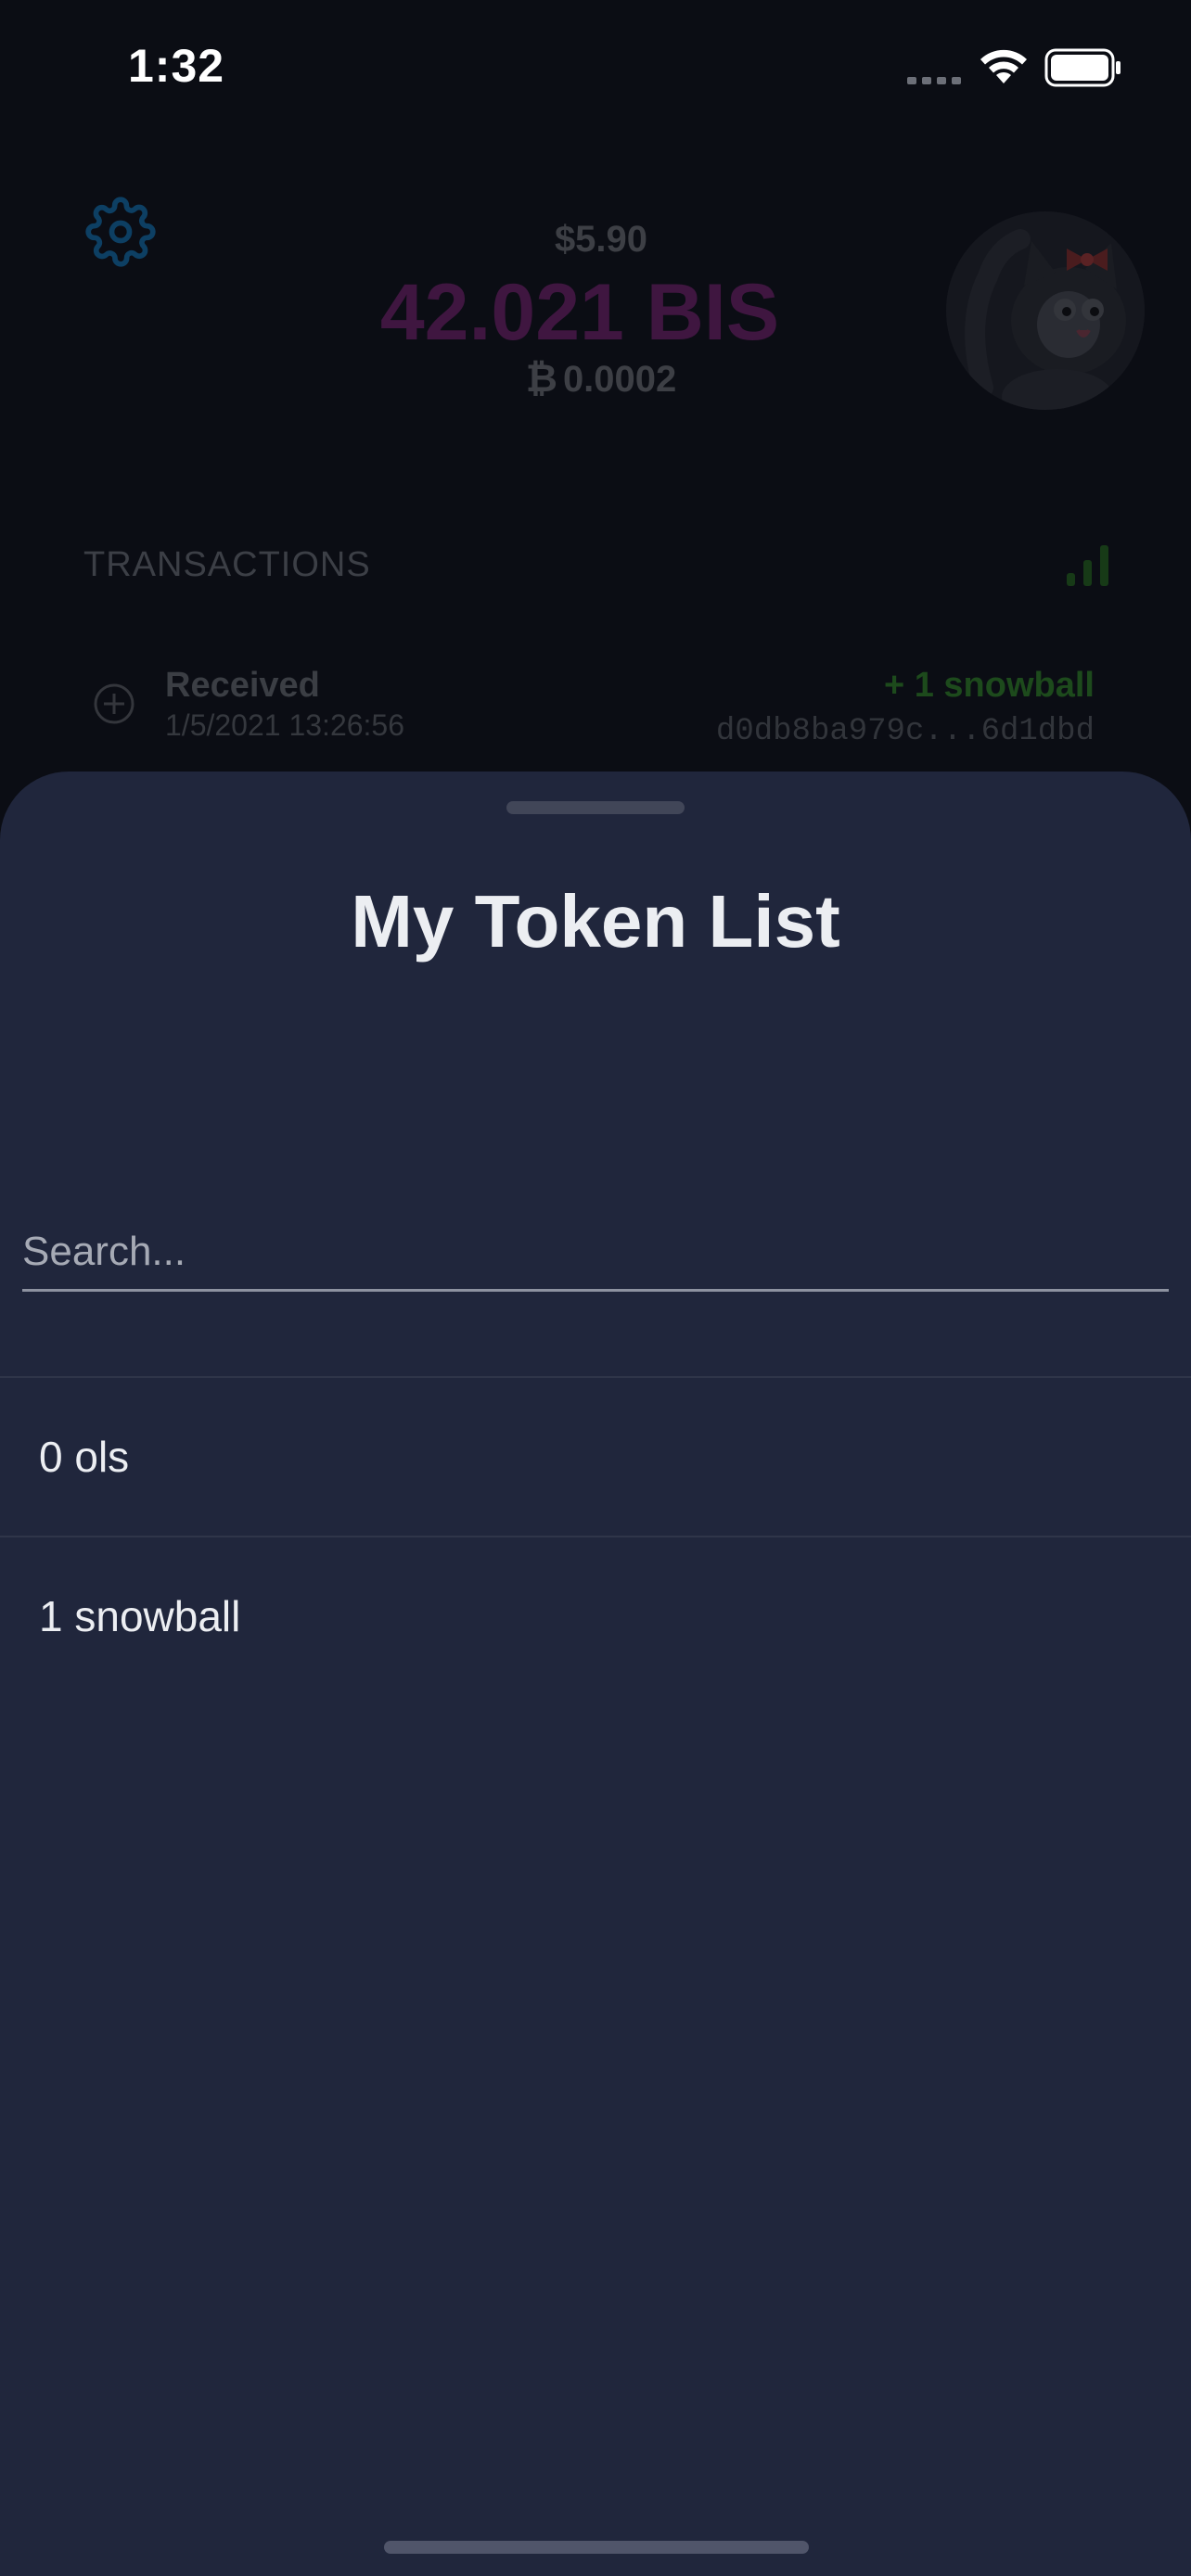  Describe the element at coordinates (905, 732) in the screenshot. I see `transaction-hash: d0db8ba979c...6d1dbd` at that location.